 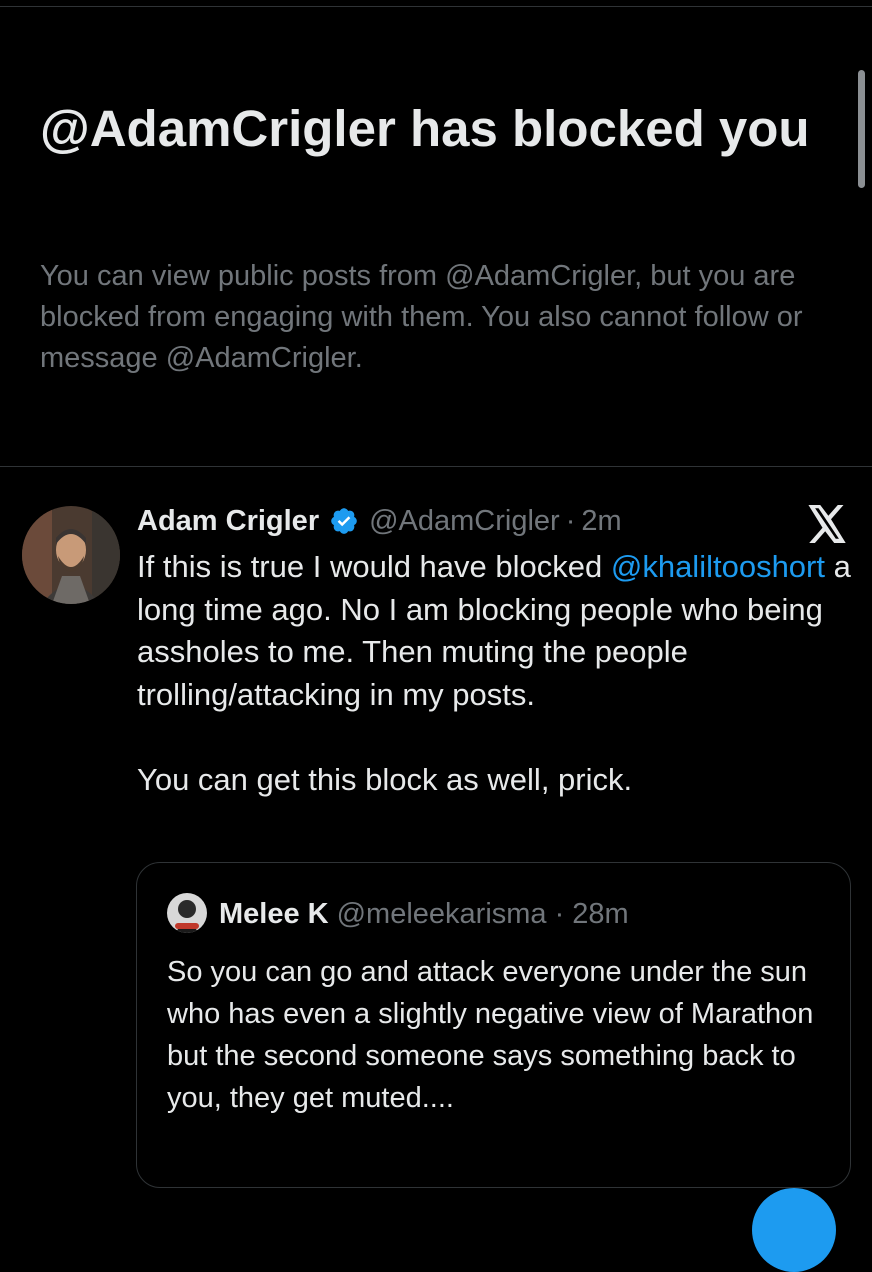 What do you see at coordinates (718, 566) in the screenshot?
I see `mention-link: @khaliltooshort` at bounding box center [718, 566].